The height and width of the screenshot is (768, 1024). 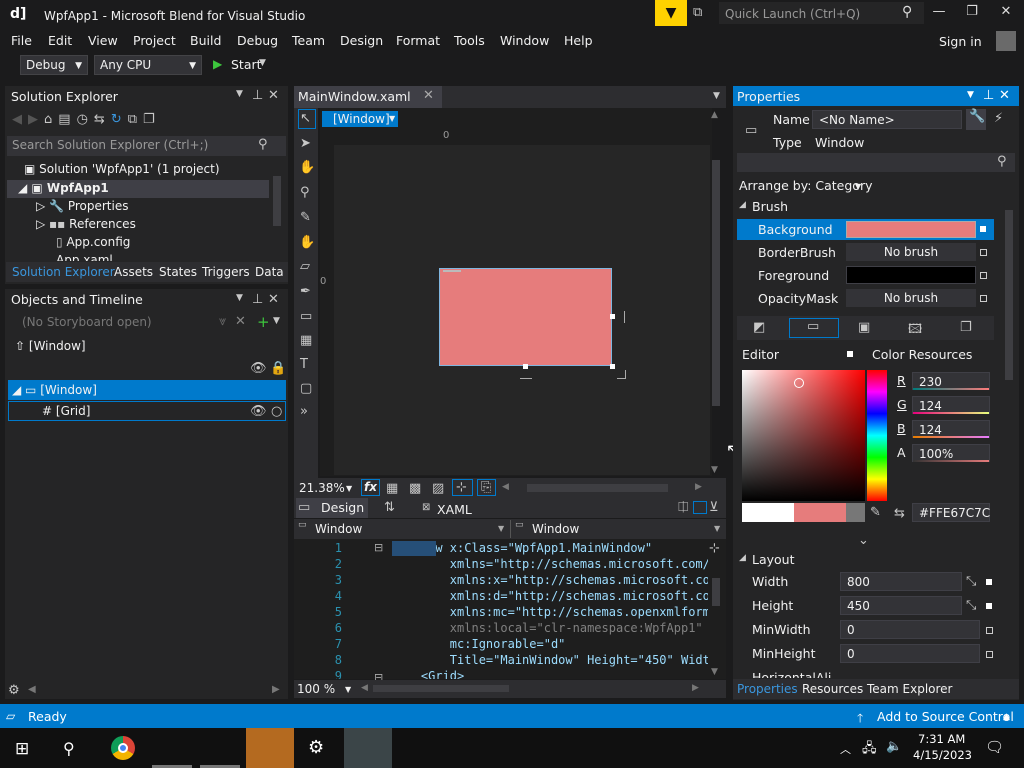 What do you see at coordinates (703, 14) in the screenshot?
I see `notification-icon: ⧉` at bounding box center [703, 14].